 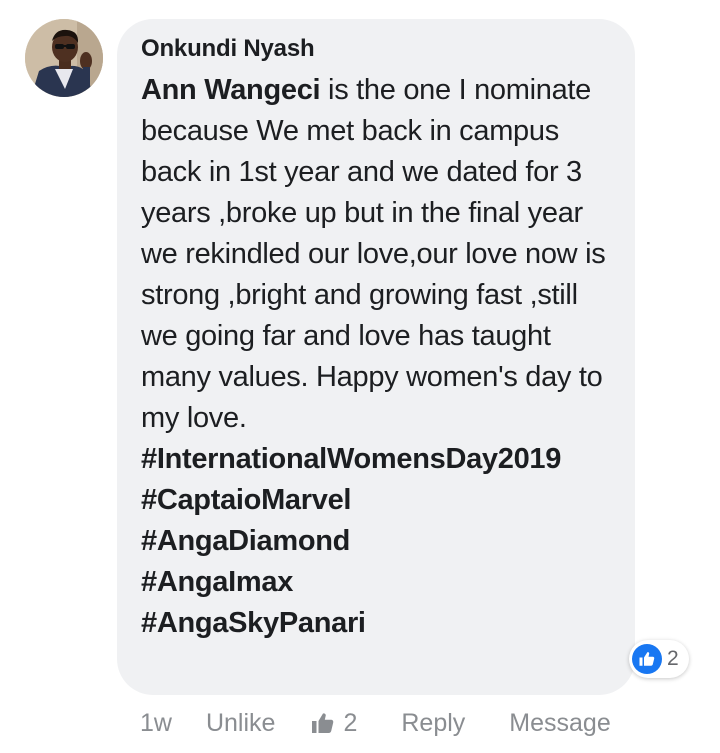 I want to click on comment-timestamp: 1w, so click(x=156, y=723).